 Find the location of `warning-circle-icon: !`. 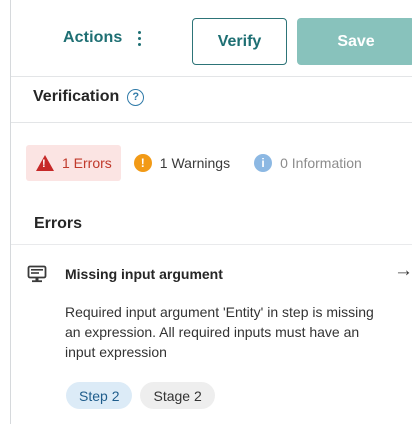

warning-circle-icon: ! is located at coordinates (142, 163).